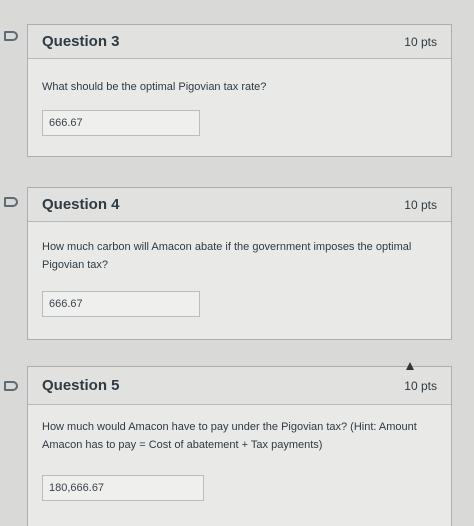 Image resolution: width=474 pixels, height=526 pixels. What do you see at coordinates (123, 488) in the screenshot?
I see `answer-input: 180,666.67` at bounding box center [123, 488].